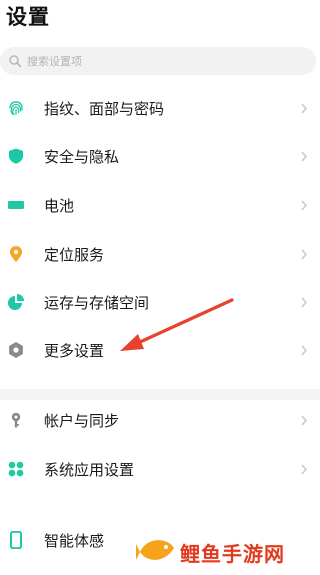 The width and height of the screenshot is (320, 575). I want to click on search-input, so click(162, 61).